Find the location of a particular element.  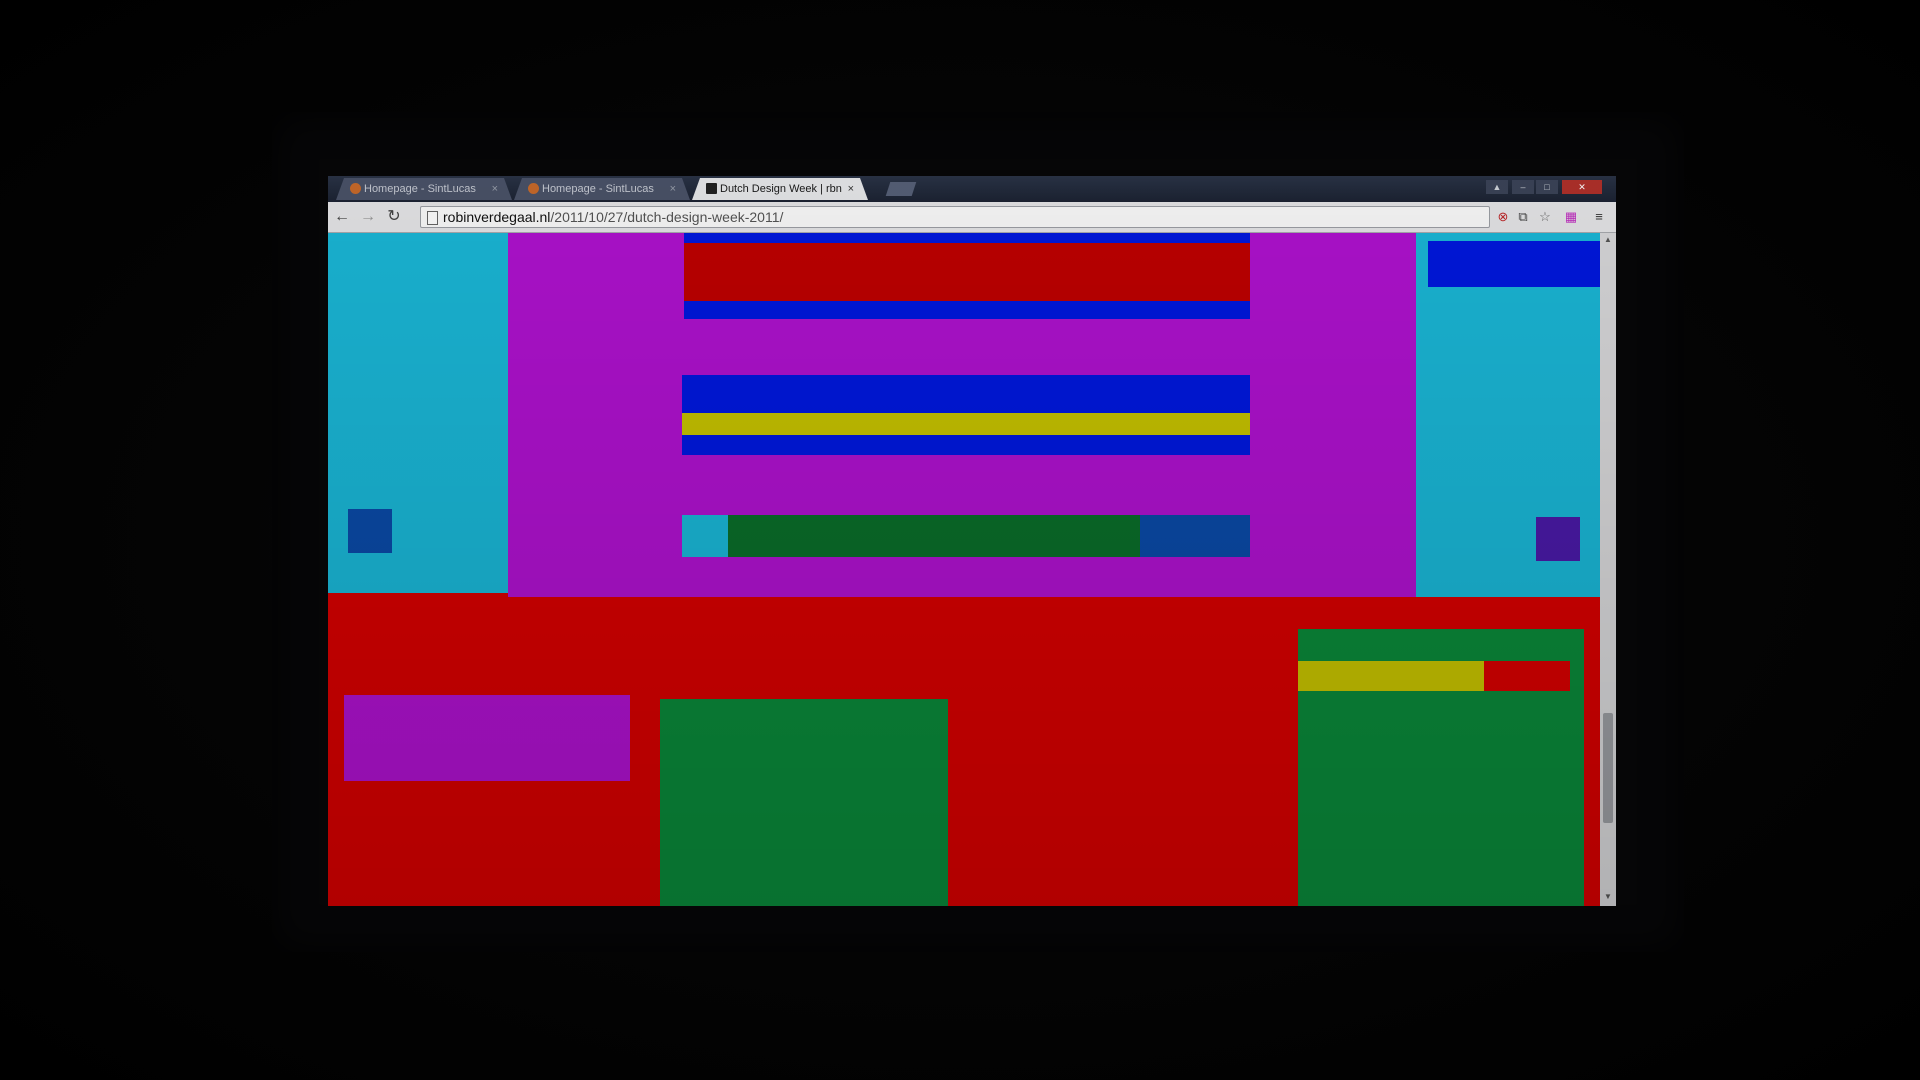

tab-homepage-sintlucas-1: Homepage - SintLucas × is located at coordinates (424, 189).